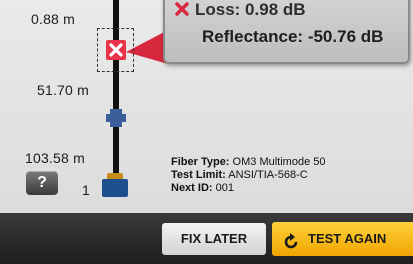 The height and width of the screenshot is (264, 413). Describe the element at coordinates (248, 162) in the screenshot. I see `fiber-type-line: Fiber Type: OM3 Multimode 50` at that location.